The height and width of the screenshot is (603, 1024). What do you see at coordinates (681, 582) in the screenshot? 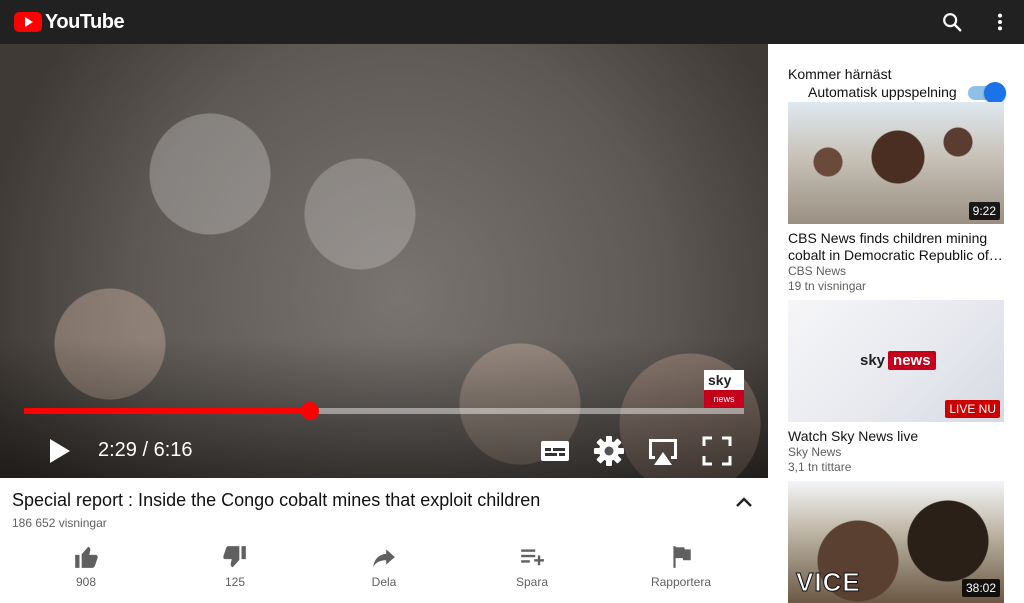
I see `report-label: Rapportera` at bounding box center [681, 582].